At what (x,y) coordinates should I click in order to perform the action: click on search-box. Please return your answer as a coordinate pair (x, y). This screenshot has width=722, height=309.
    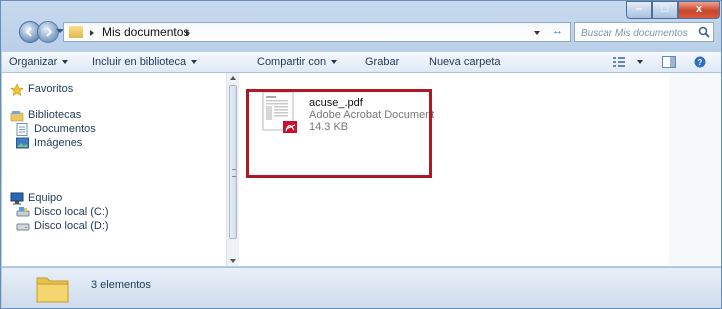
    Looking at the image, I should click on (644, 32).